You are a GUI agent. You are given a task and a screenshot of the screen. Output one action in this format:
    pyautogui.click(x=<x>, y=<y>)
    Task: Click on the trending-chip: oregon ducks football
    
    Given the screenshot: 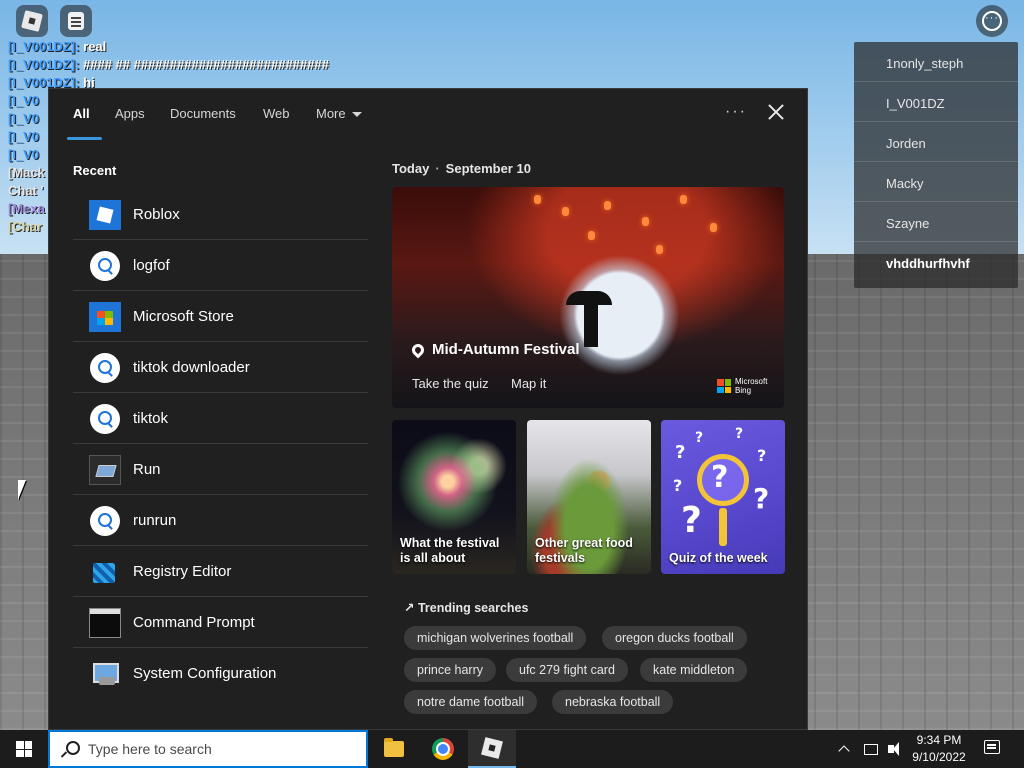 What is the action you would take?
    pyautogui.click(x=674, y=638)
    